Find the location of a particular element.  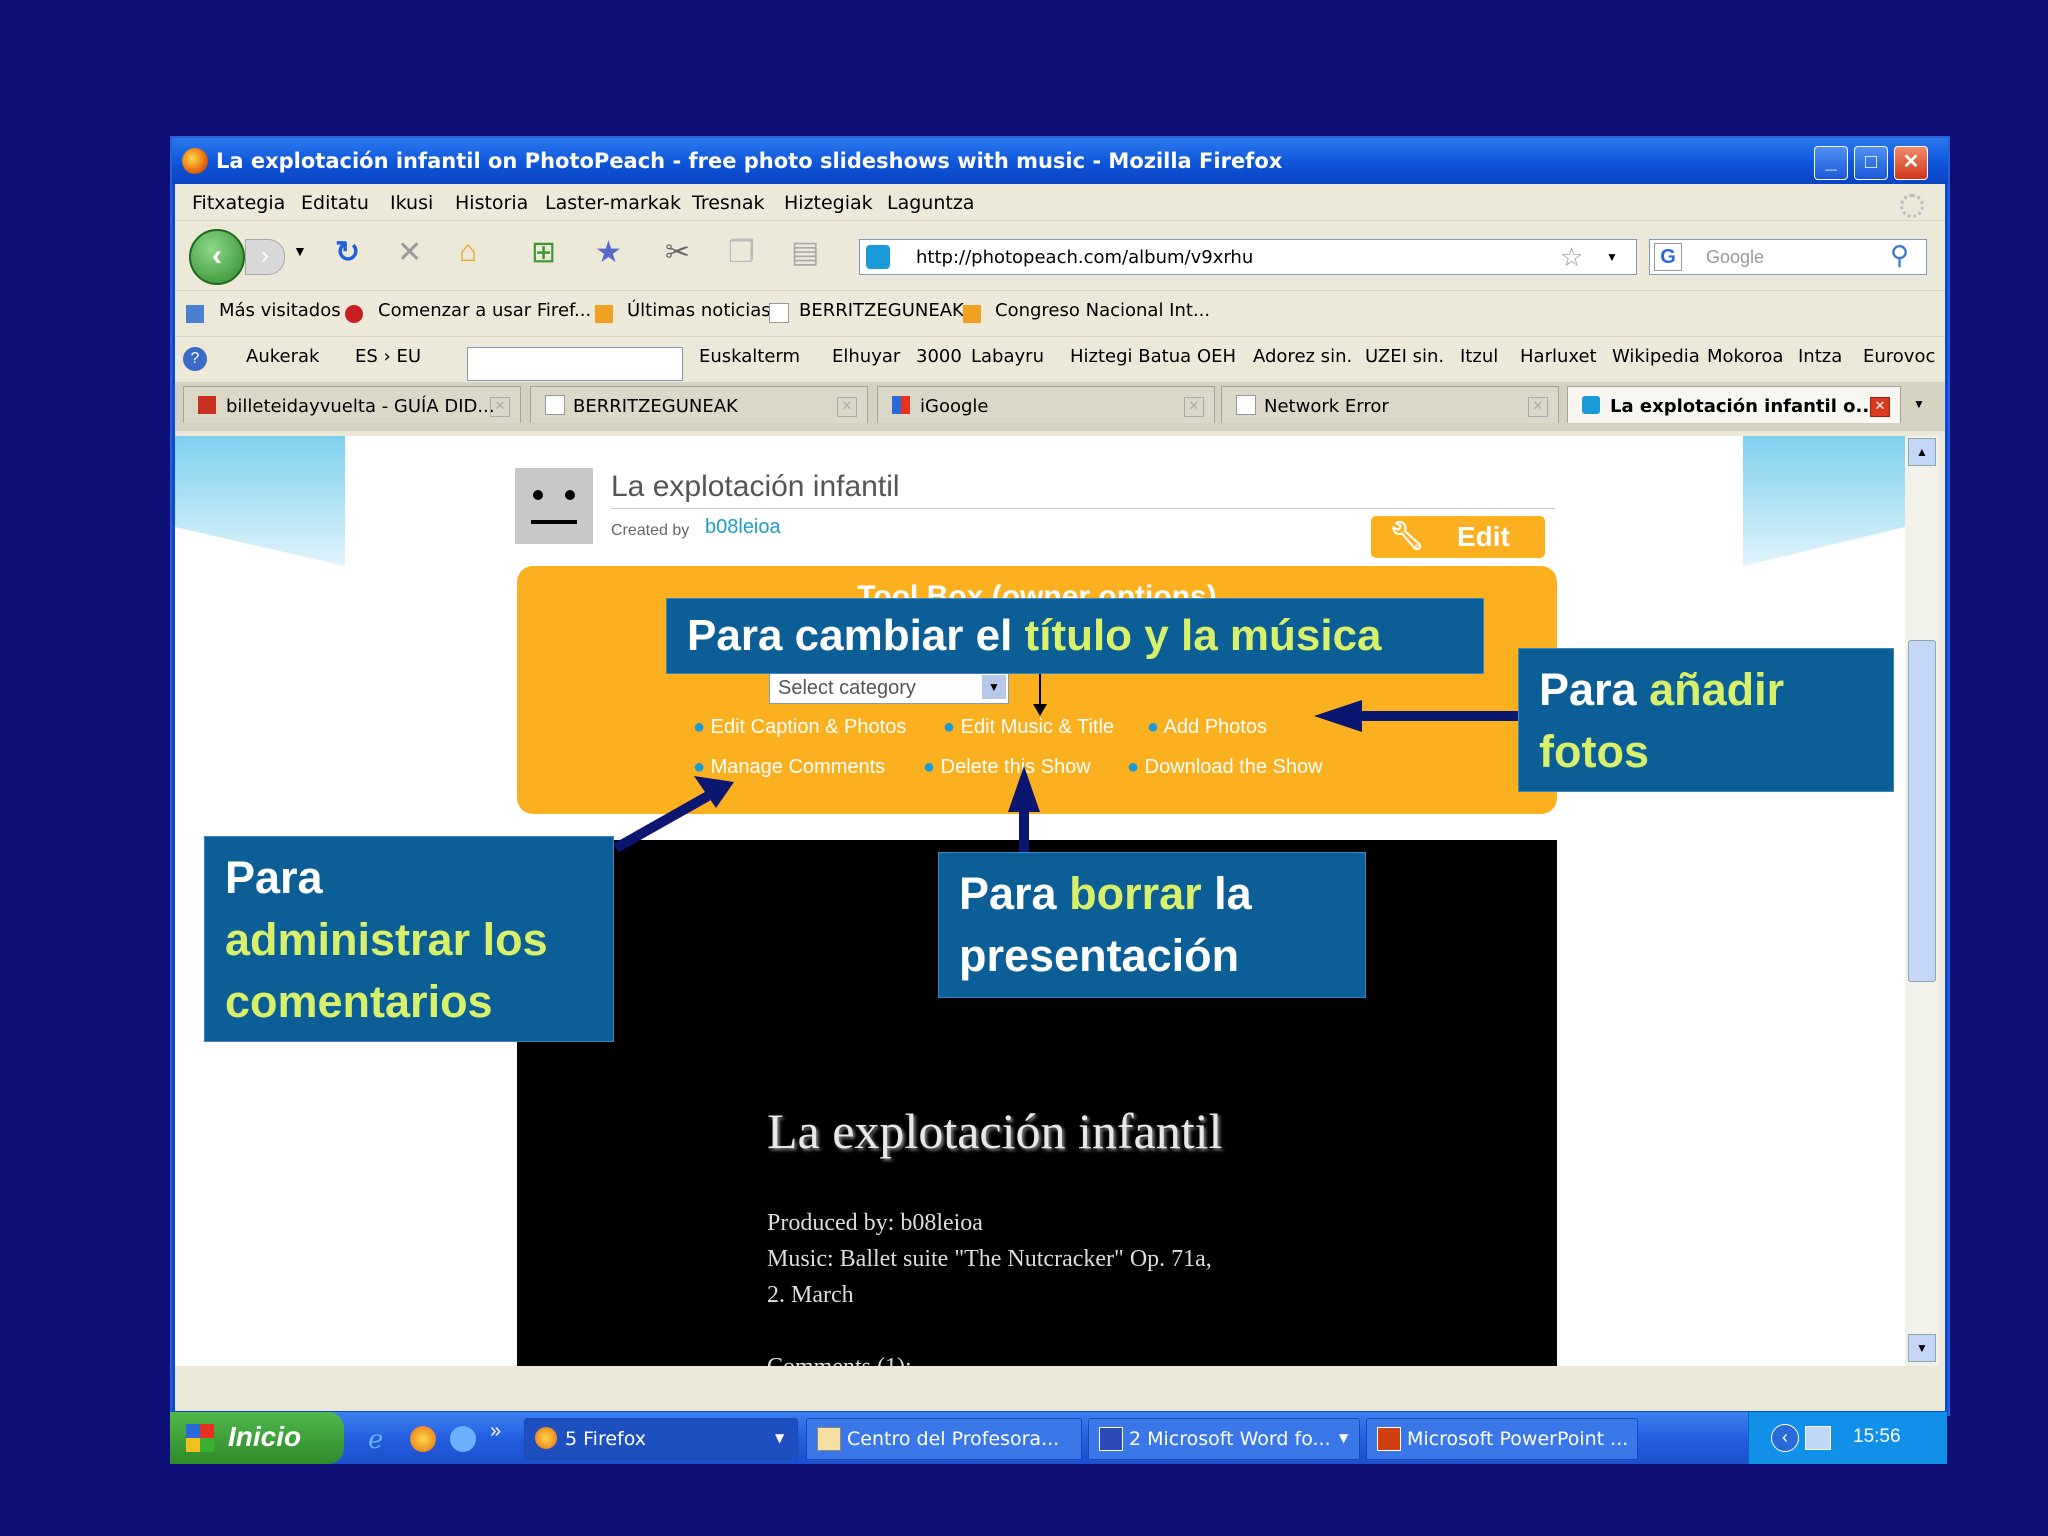

outlook-icon is located at coordinates (463, 1439).